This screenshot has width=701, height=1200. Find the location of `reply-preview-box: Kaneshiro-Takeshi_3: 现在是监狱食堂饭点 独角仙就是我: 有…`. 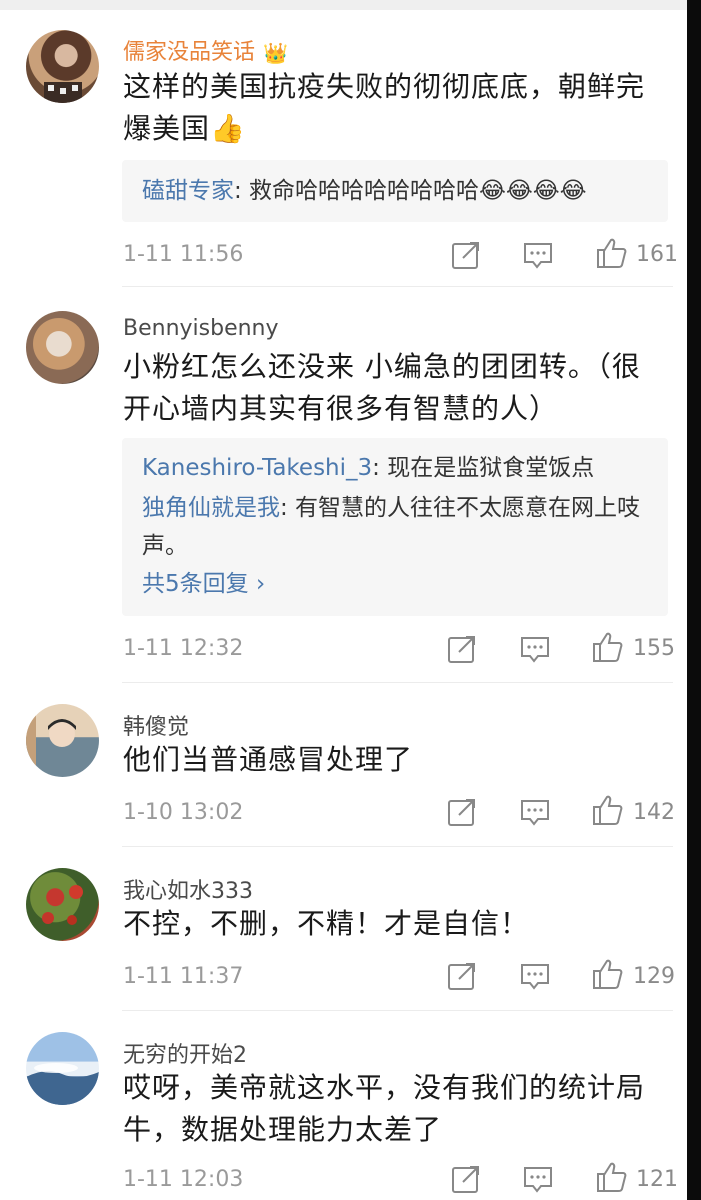

reply-preview-box: Kaneshiro-Takeshi_3: 现在是监狱食堂饭点 独角仙就是我: 有… is located at coordinates (395, 527).